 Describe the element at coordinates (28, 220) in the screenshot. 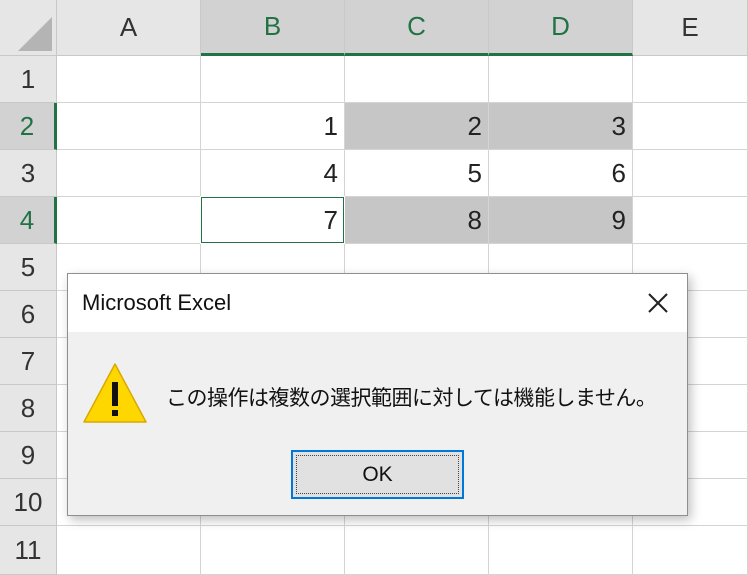

I see `row-header-4: 4` at that location.